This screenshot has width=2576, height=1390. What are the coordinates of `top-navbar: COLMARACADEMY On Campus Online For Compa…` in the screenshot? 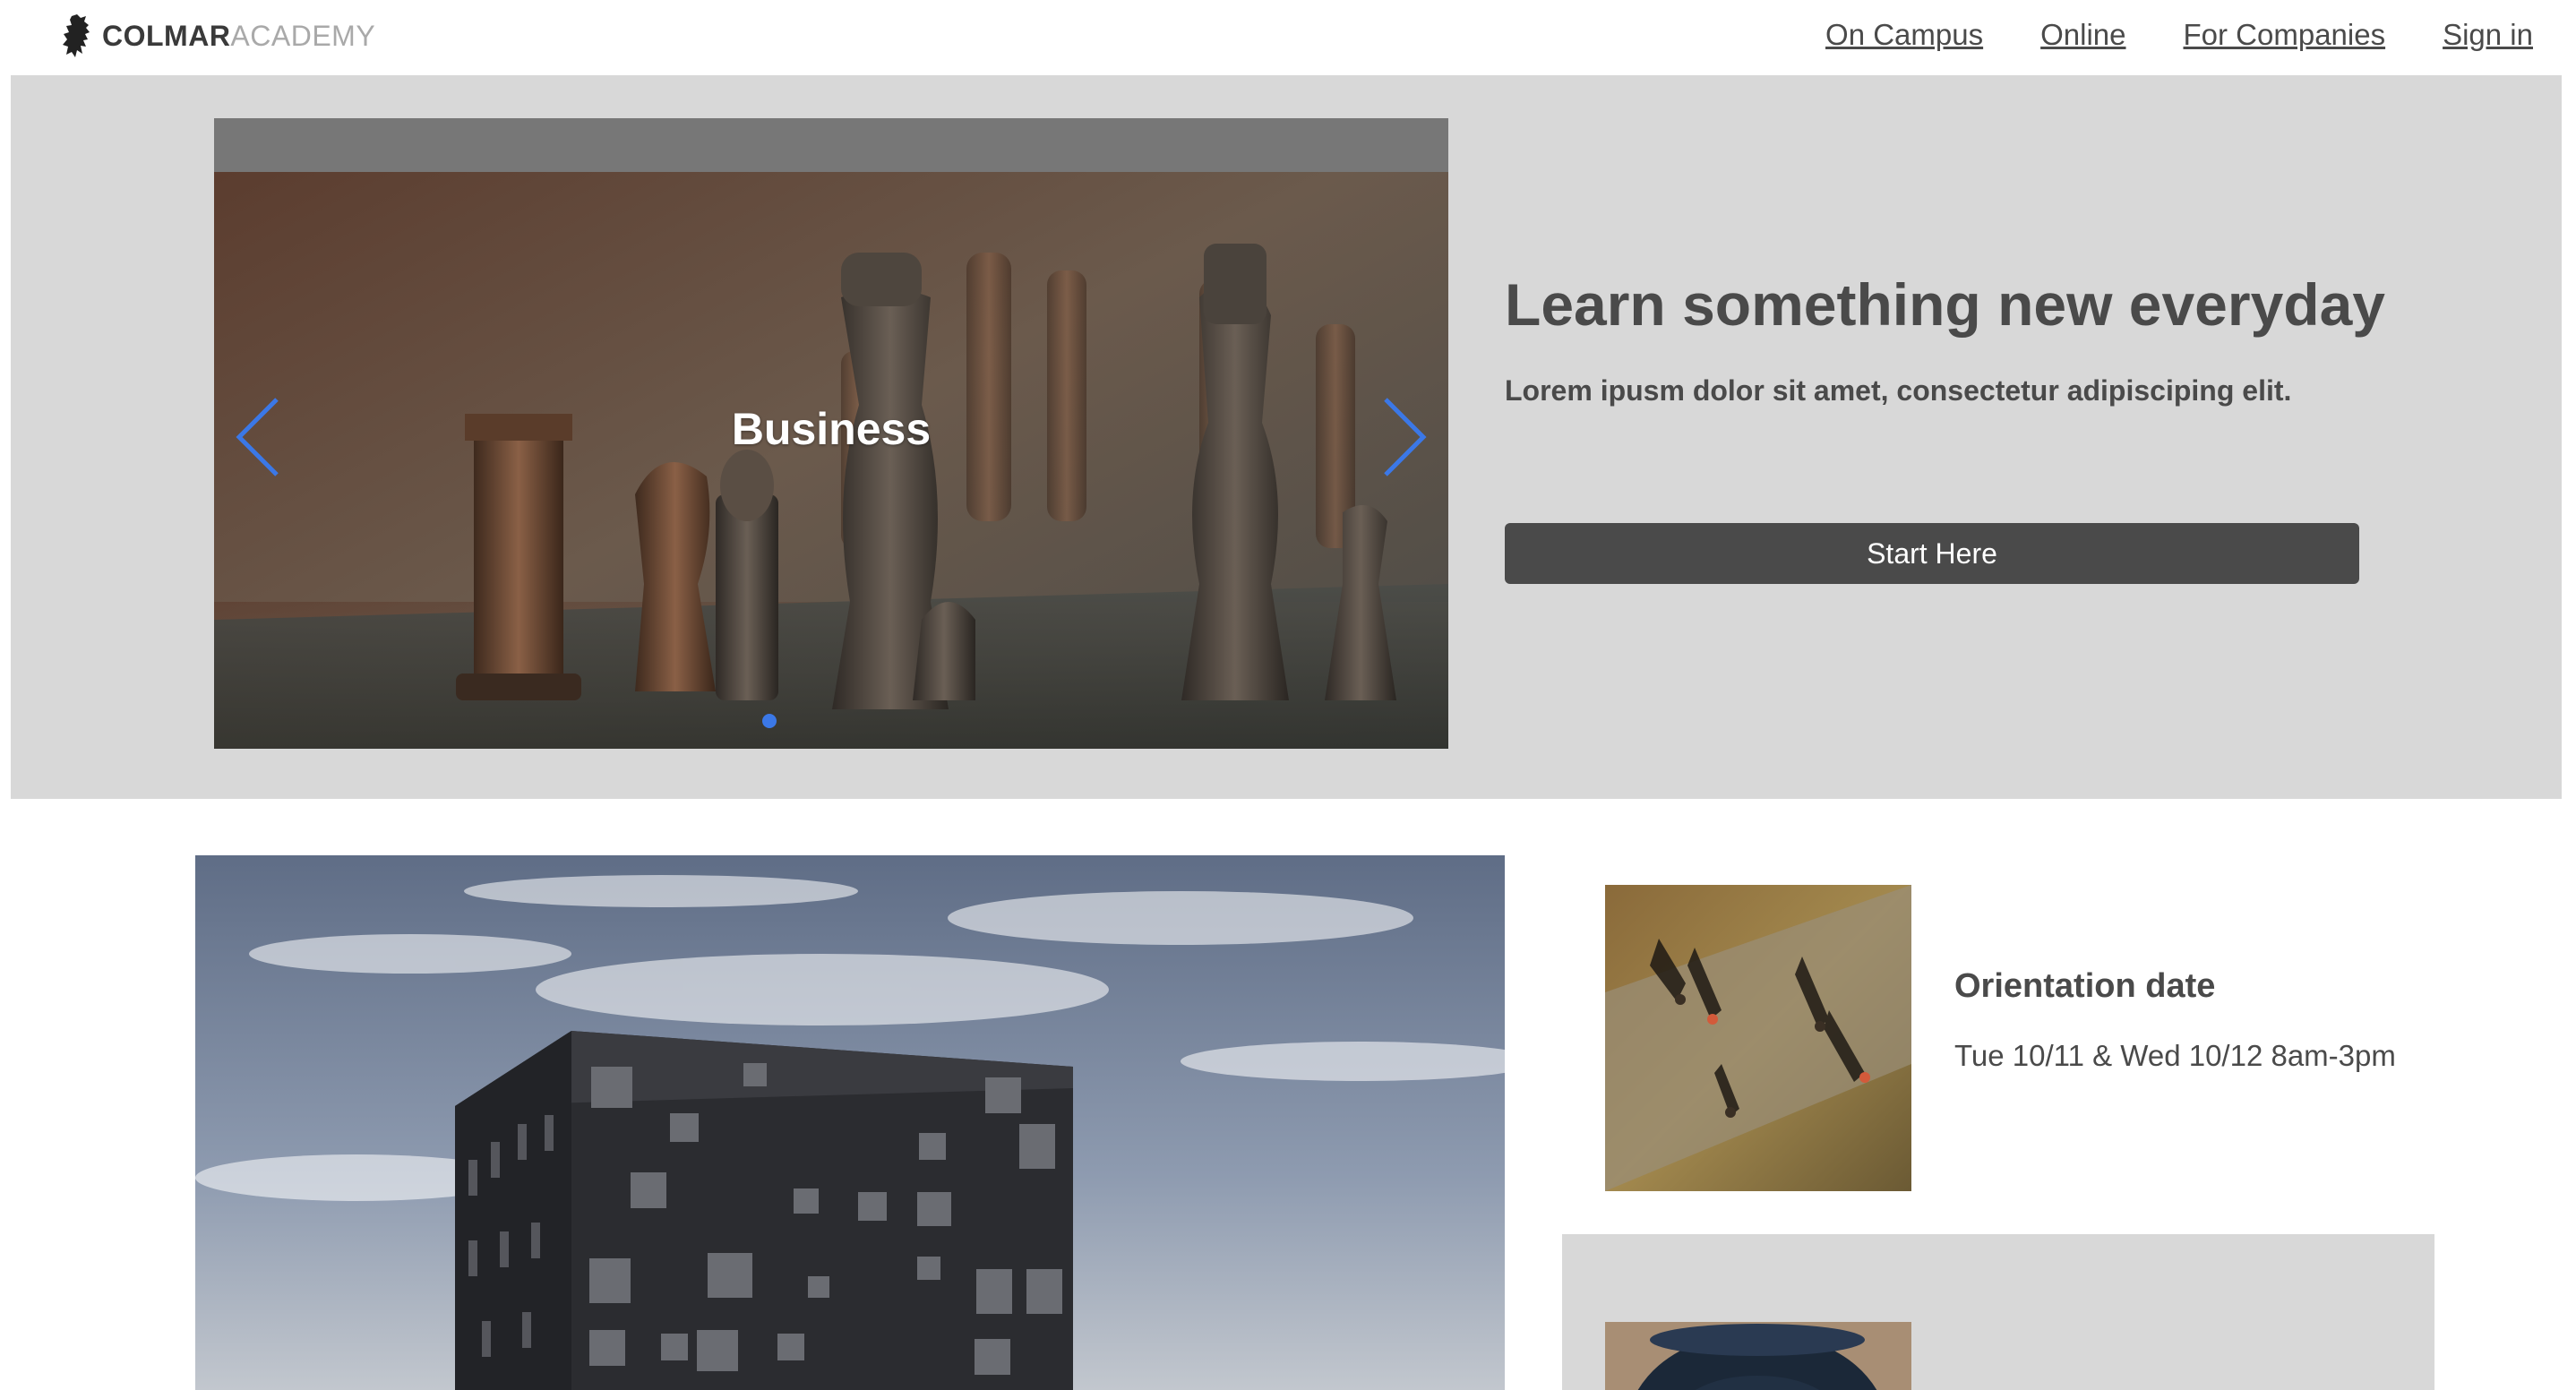 It's located at (1288, 38).